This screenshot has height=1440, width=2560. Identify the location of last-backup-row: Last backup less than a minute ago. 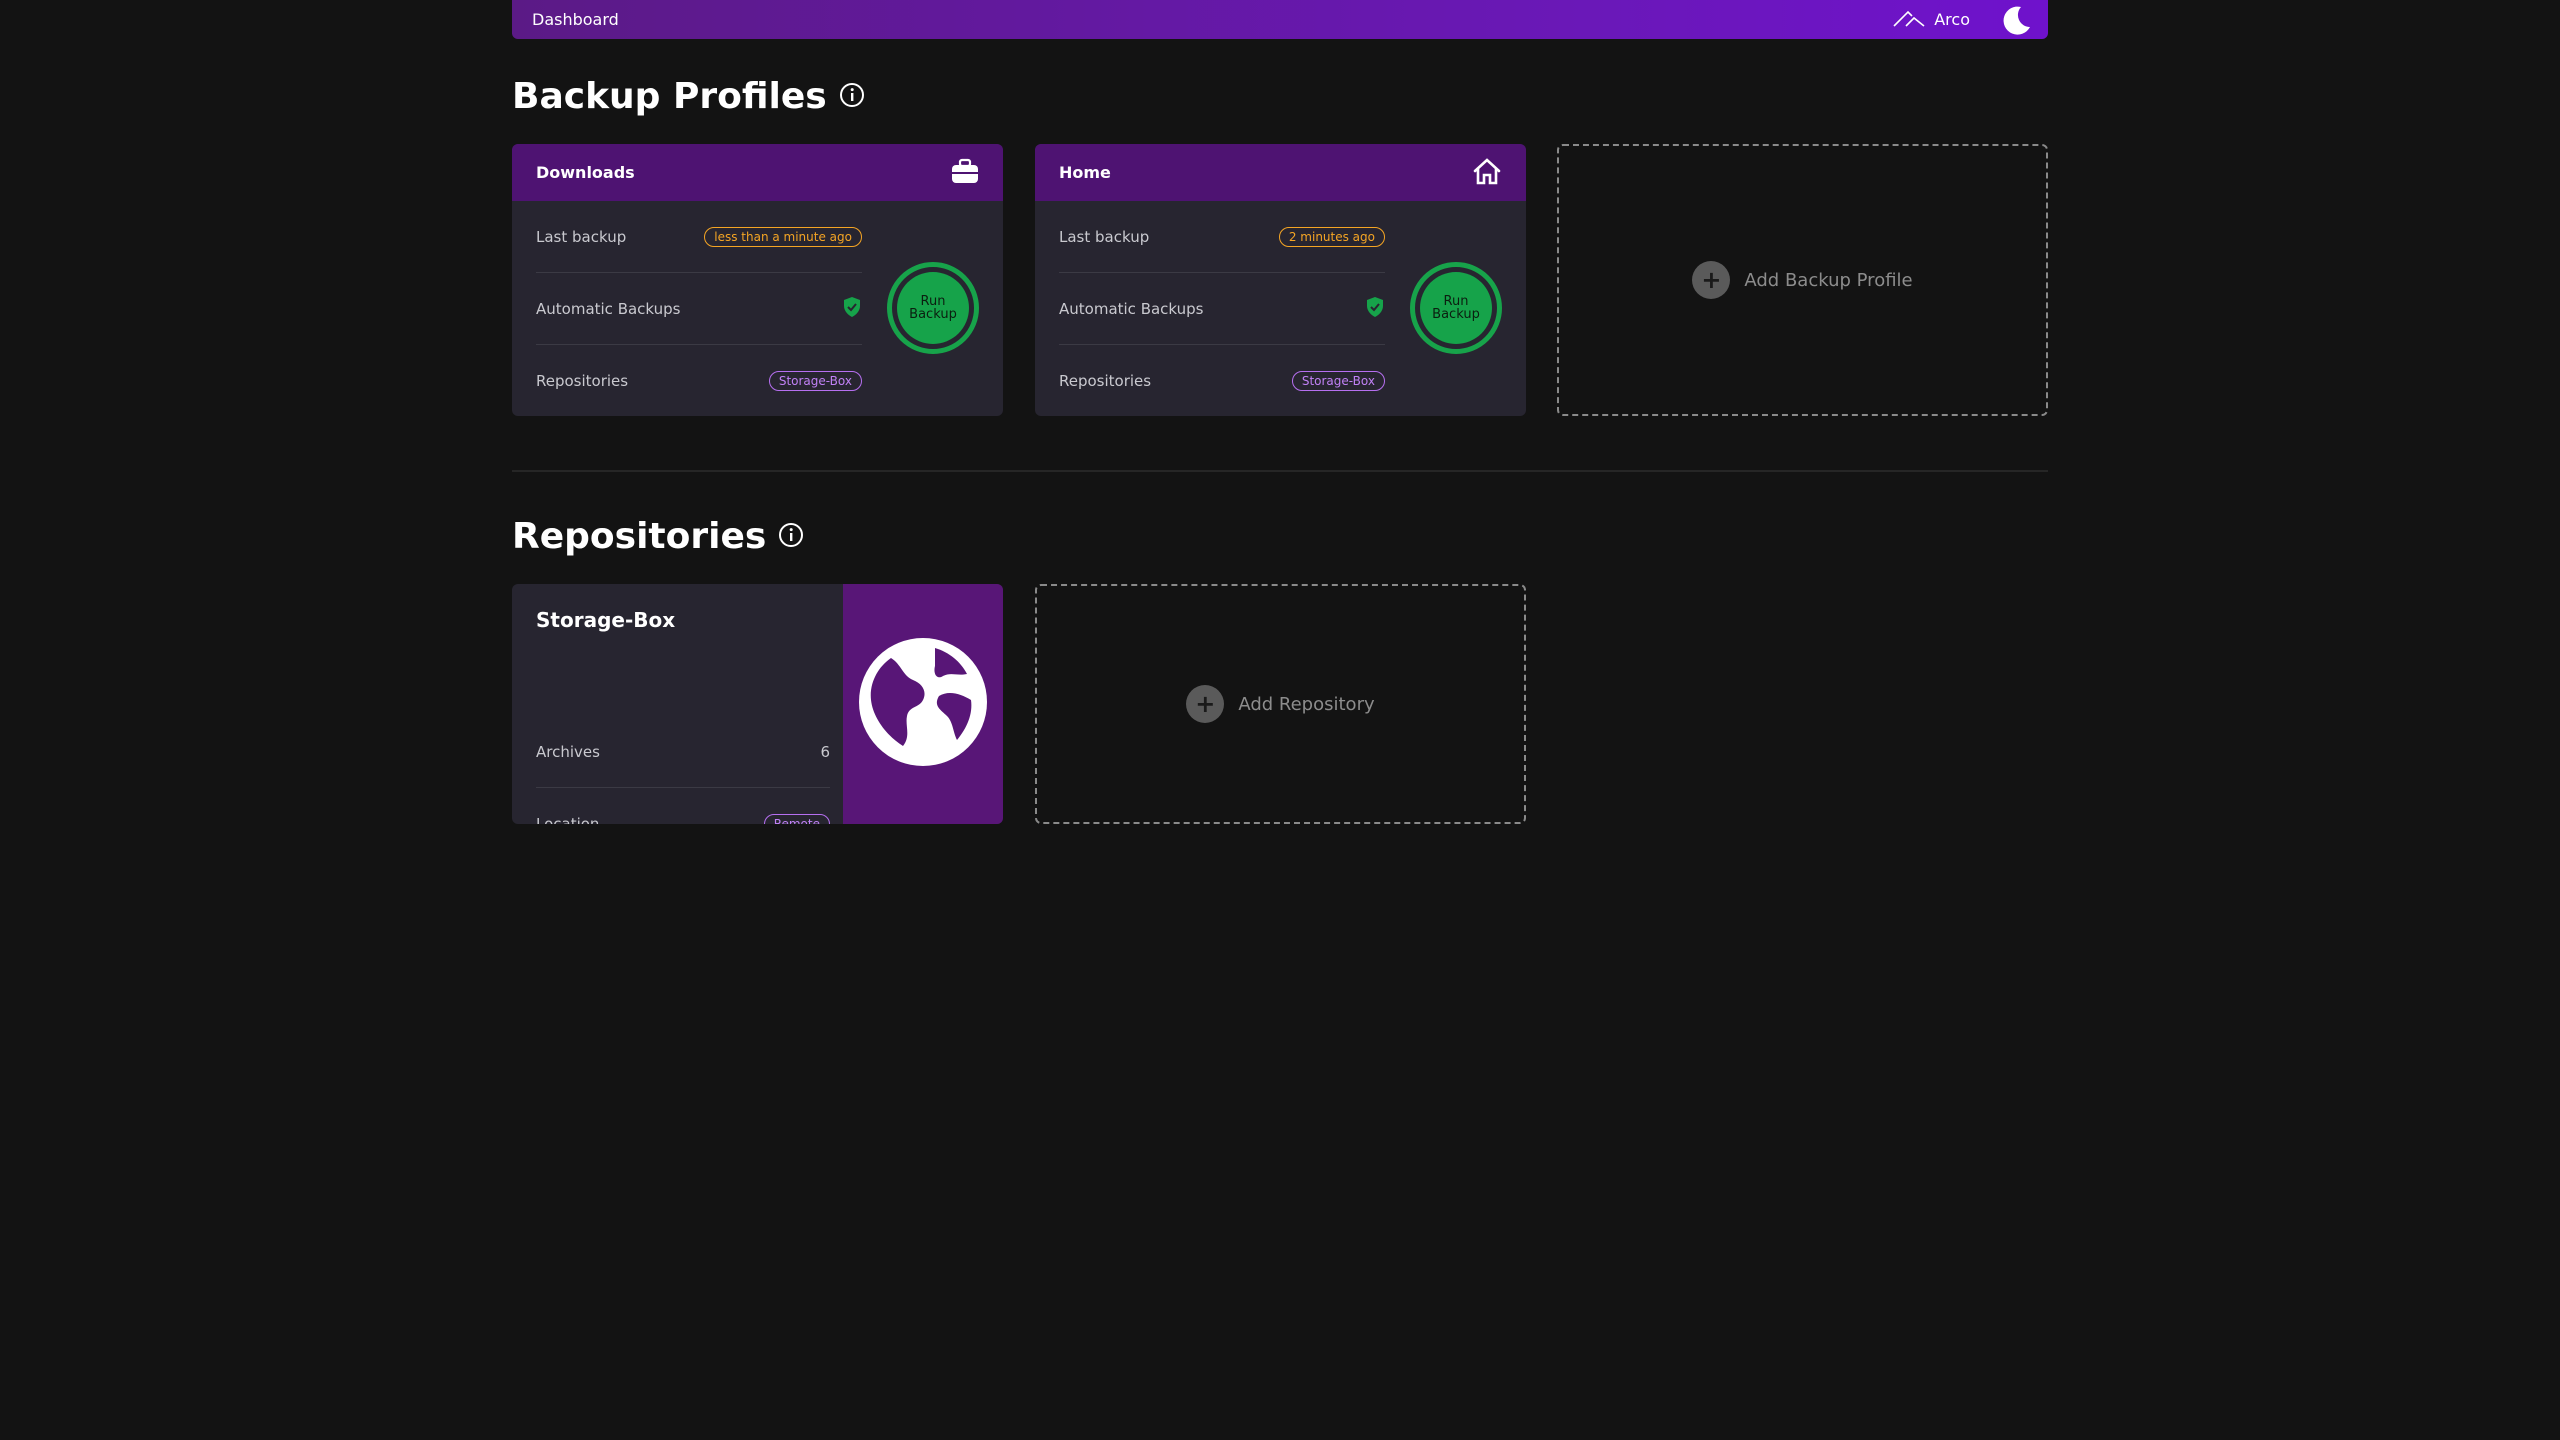
(699, 237).